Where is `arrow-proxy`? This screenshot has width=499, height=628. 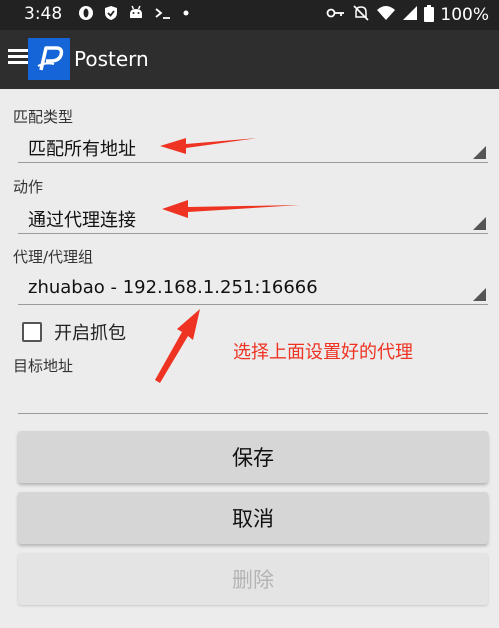 arrow-proxy is located at coordinates (177, 346).